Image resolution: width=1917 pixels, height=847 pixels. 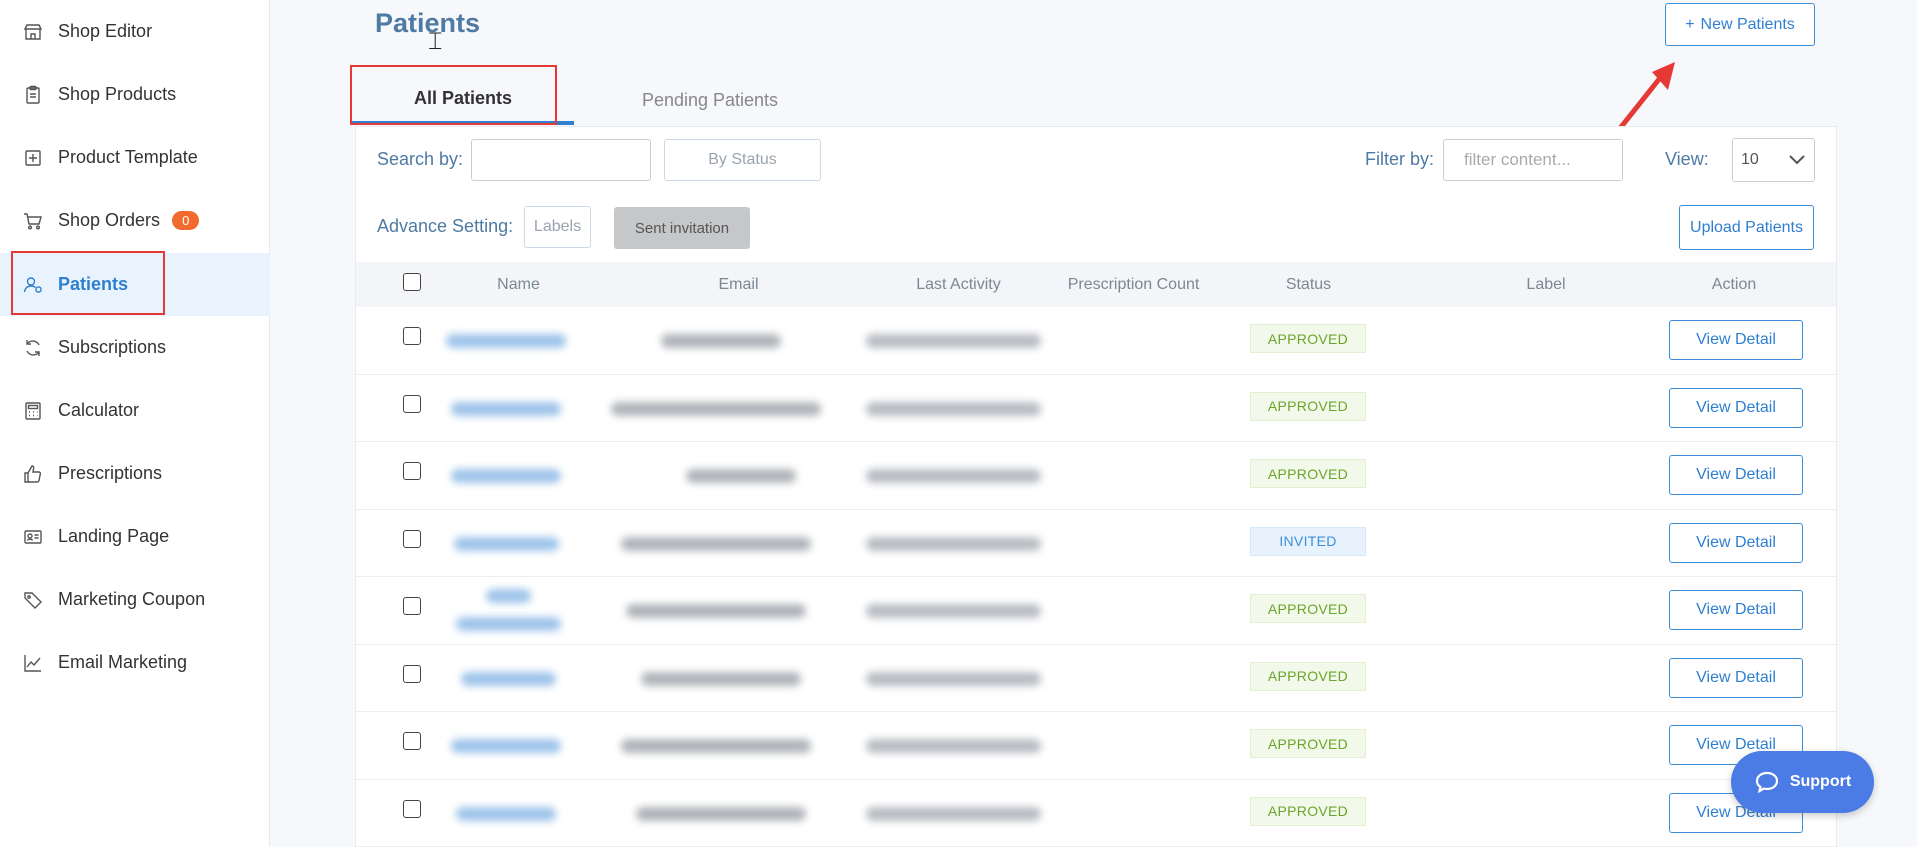 What do you see at coordinates (135, 94) in the screenshot?
I see `sidebar-item-shop-products: Shop Products` at bounding box center [135, 94].